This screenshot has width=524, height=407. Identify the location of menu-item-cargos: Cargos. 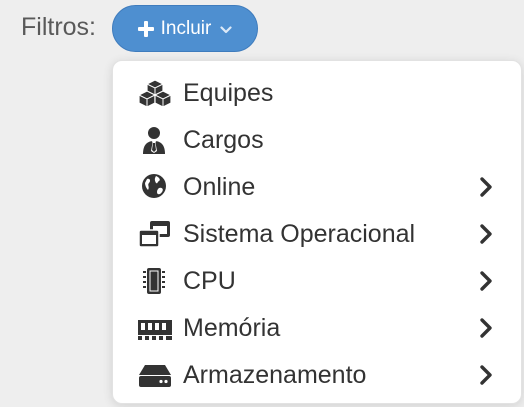
(317, 140).